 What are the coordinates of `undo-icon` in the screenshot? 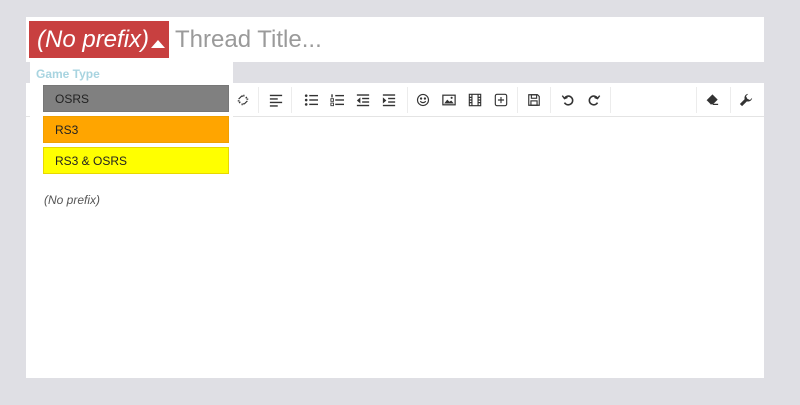 It's located at (568, 100).